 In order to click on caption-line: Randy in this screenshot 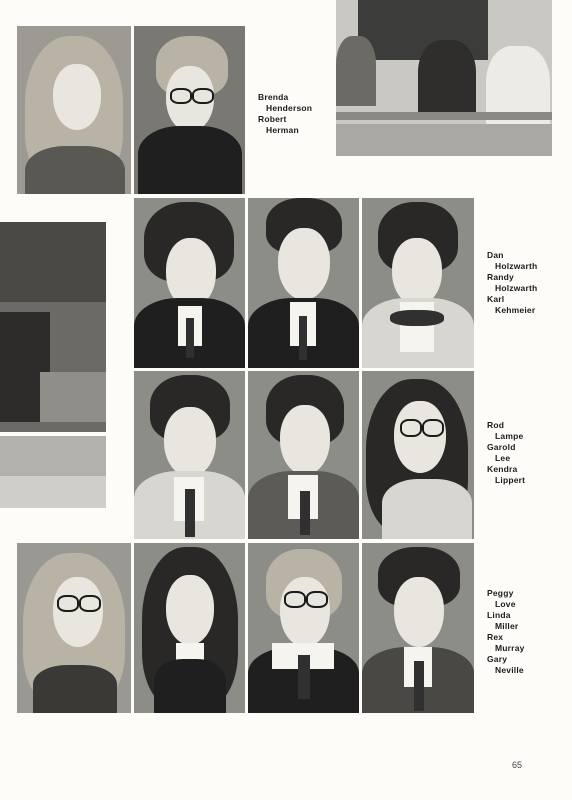, I will do `click(500, 277)`.